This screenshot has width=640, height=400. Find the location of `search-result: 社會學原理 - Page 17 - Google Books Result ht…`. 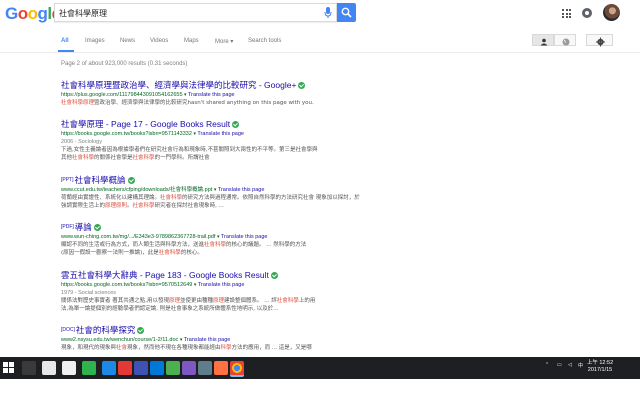

search-result: 社會學原理 - Page 17 - Google Books Result ht… is located at coordinates (211, 140).